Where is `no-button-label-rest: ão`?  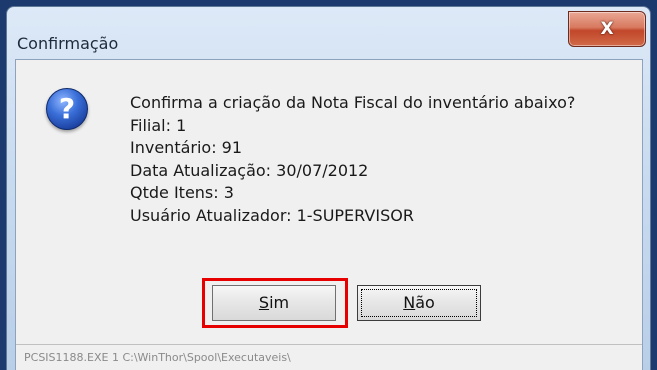 no-button-label-rest: ão is located at coordinates (425, 302).